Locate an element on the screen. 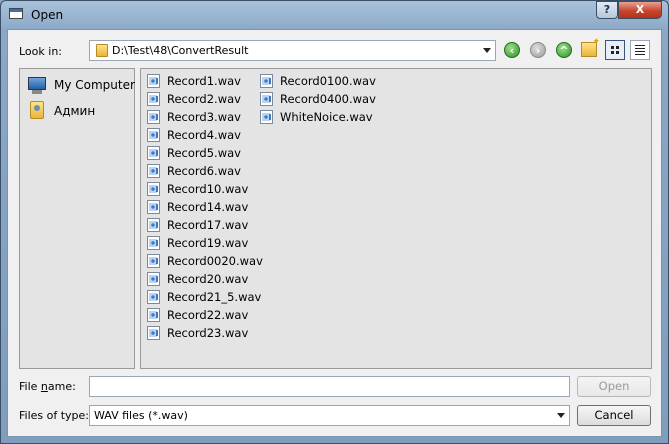  look-in-label: Look in: is located at coordinates (40, 51).